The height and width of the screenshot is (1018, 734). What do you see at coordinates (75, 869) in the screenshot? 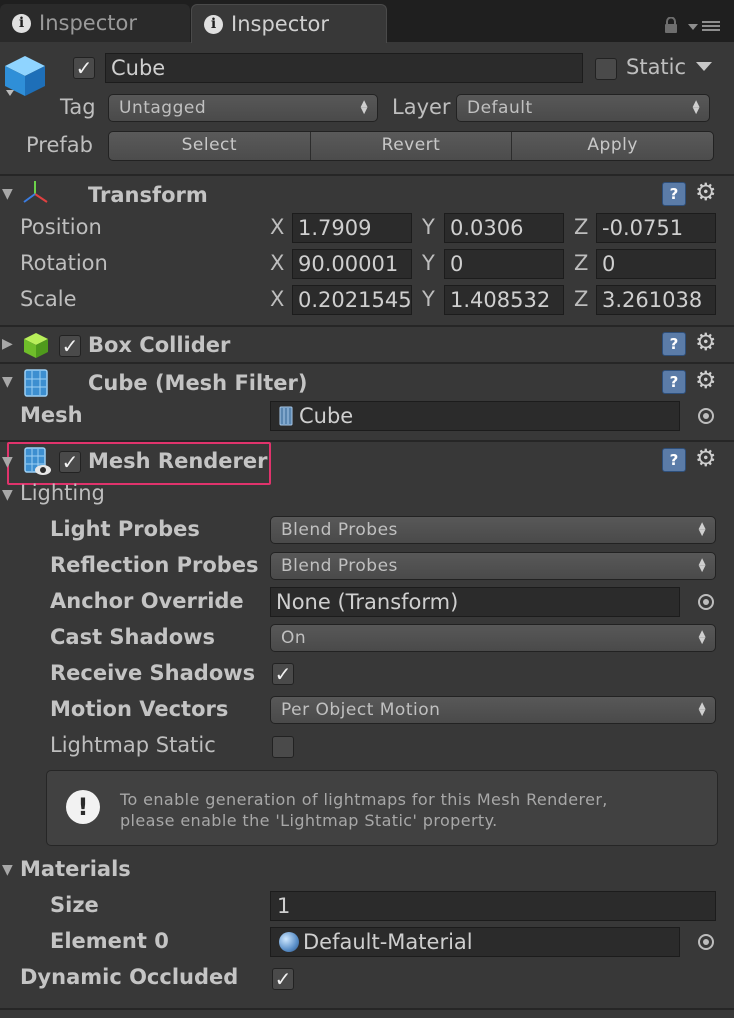
I see `materials-foldout-label: Materials` at bounding box center [75, 869].